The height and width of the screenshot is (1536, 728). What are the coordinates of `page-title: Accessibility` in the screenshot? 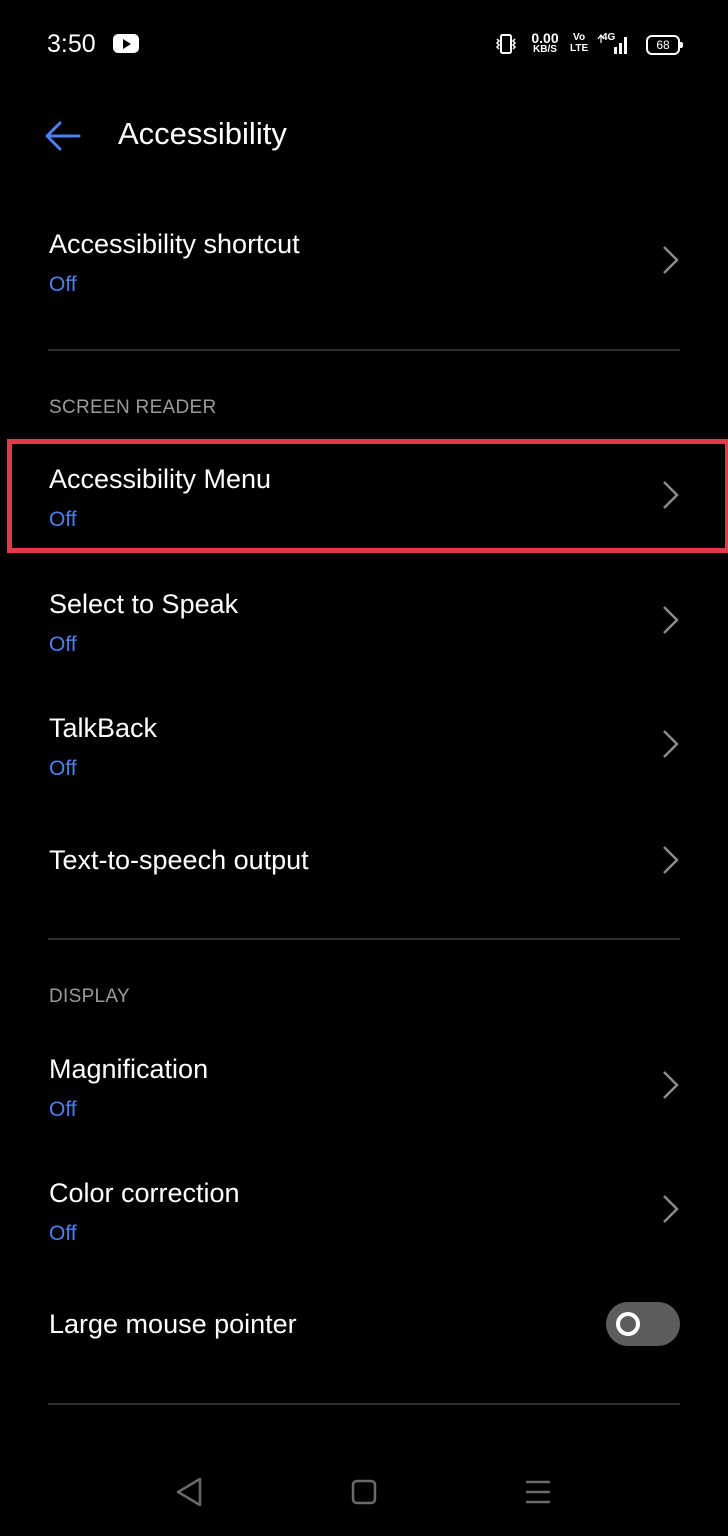 It's located at (202, 133).